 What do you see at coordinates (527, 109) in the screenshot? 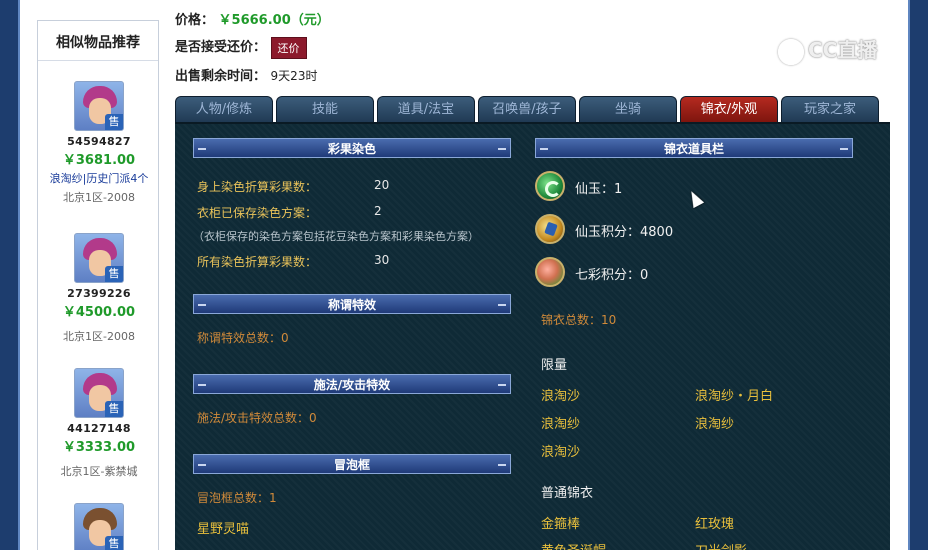
I see `tab-summons: 召唤兽/孩子` at bounding box center [527, 109].